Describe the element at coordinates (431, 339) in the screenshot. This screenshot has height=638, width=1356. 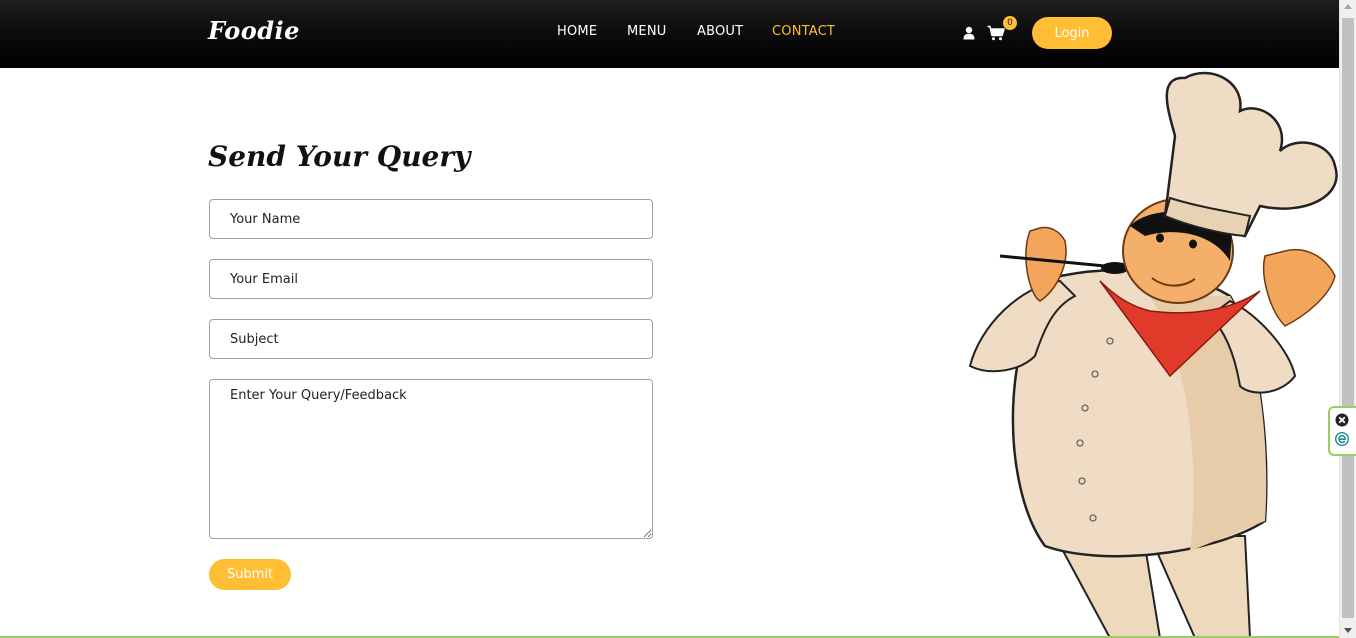
I see `subject-field` at that location.